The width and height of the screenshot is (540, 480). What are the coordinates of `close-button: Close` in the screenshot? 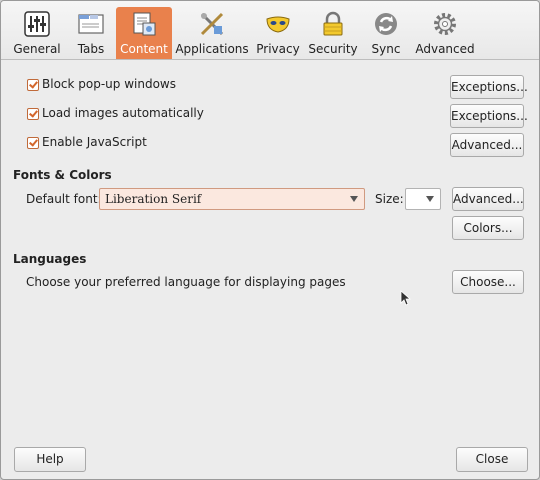 It's located at (492, 459).